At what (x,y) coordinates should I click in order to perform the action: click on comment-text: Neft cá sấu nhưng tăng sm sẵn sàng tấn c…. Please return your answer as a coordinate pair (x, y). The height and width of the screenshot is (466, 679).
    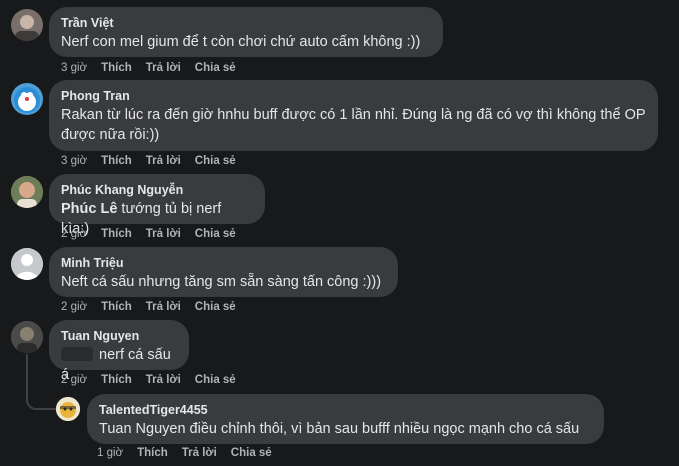
    Looking at the image, I should click on (221, 282).